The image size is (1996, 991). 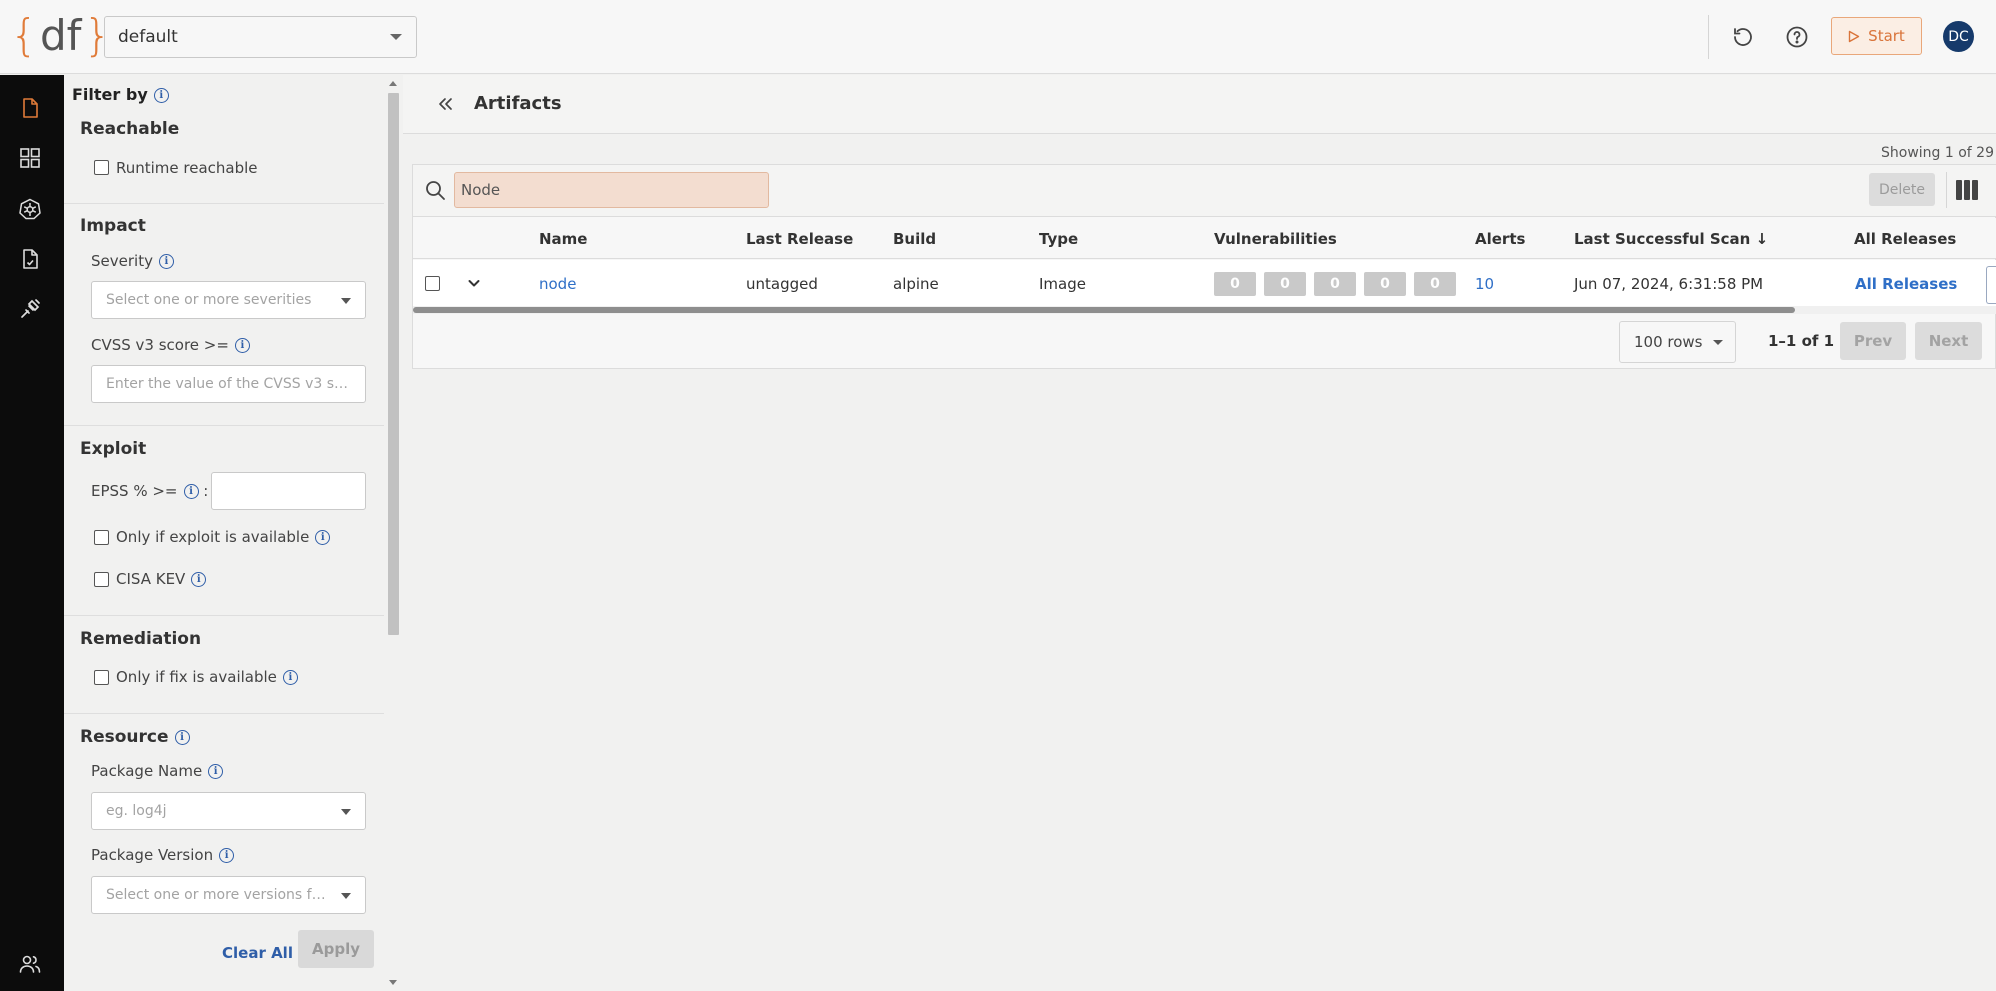 What do you see at coordinates (288, 491) in the screenshot?
I see `epss-input` at bounding box center [288, 491].